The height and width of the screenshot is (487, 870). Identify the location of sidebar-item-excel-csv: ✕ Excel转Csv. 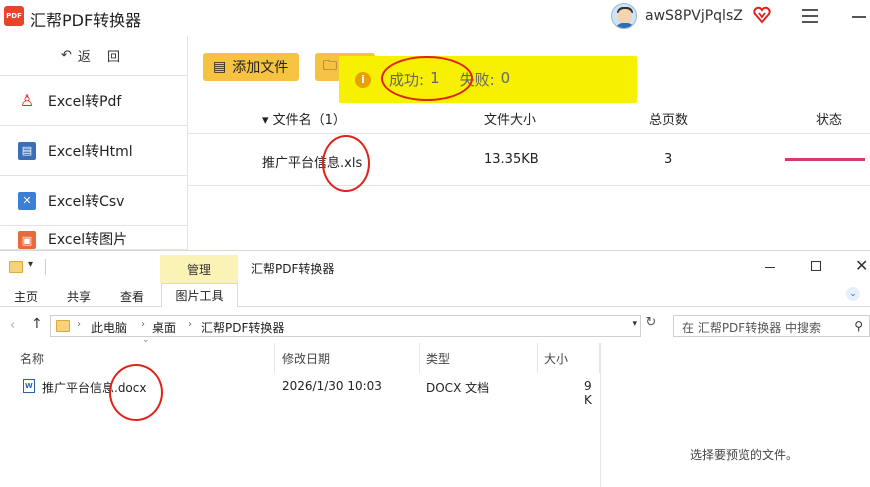
(93, 201).